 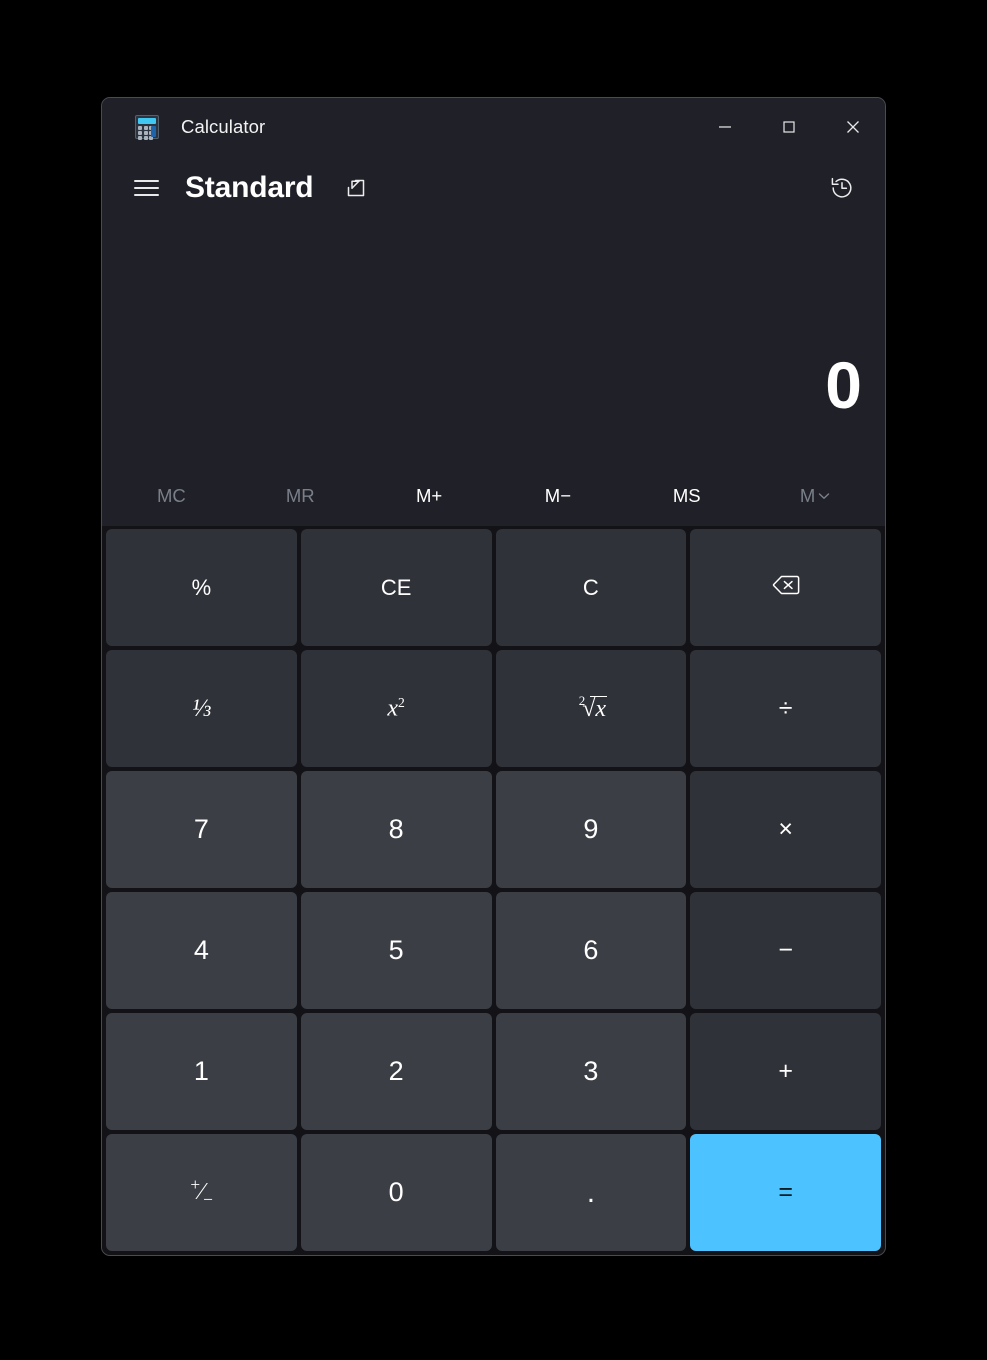 I want to click on history-icon, so click(x=842, y=188).